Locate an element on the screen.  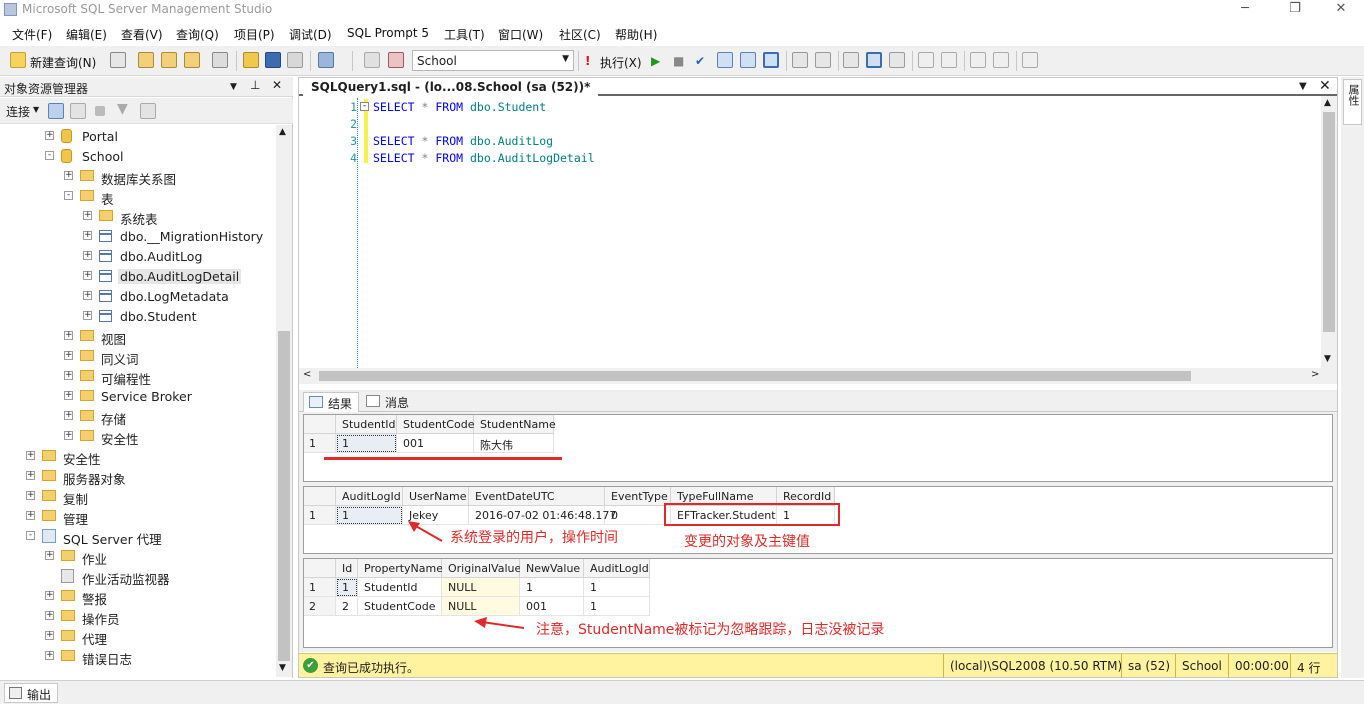
disconnect-server-icon is located at coordinates (78, 111).